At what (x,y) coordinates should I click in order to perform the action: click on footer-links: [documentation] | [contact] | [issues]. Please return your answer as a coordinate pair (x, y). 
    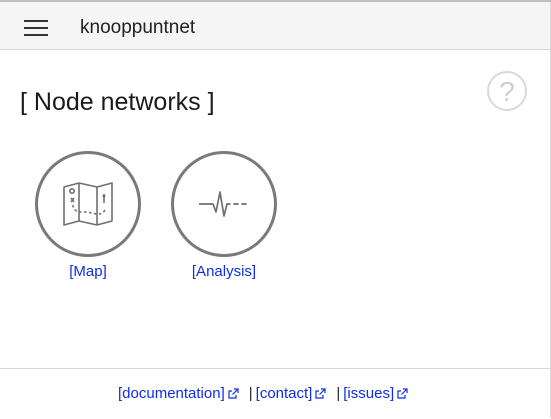
    Looking at the image, I should click on (263, 394).